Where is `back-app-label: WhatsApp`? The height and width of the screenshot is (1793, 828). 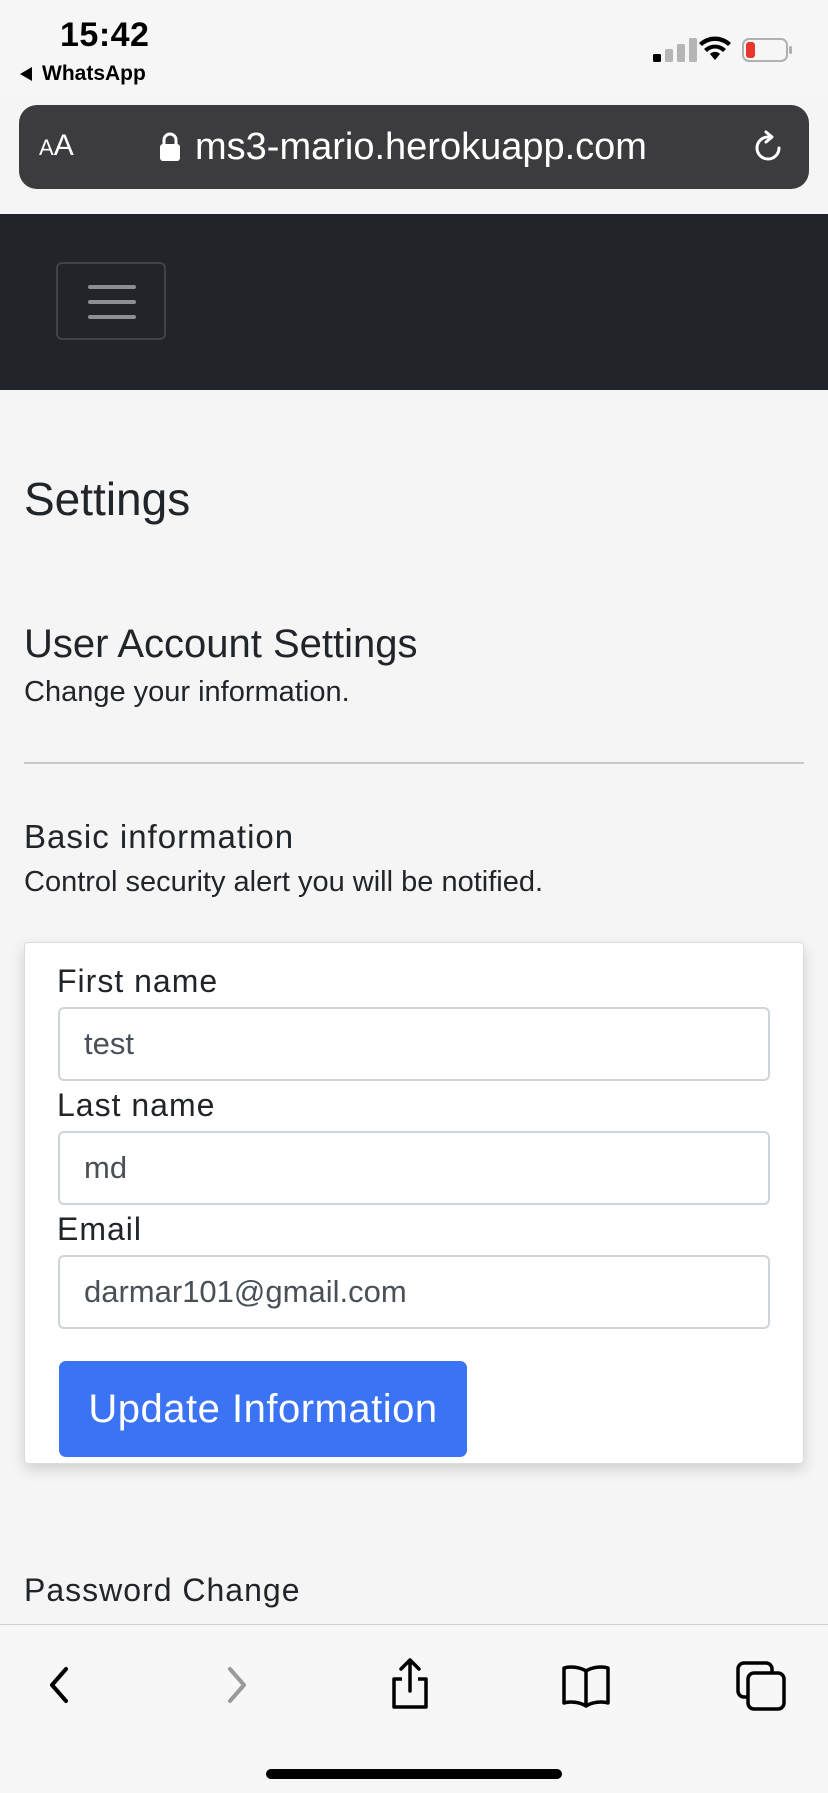 back-app-label: WhatsApp is located at coordinates (94, 73).